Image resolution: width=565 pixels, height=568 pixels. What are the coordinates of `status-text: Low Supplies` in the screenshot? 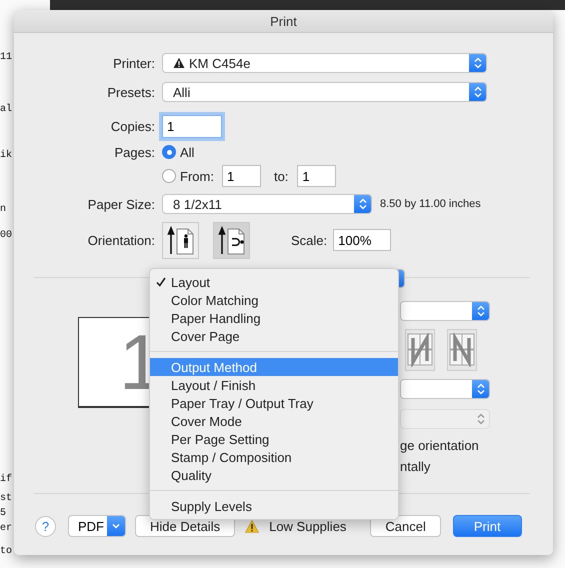 It's located at (307, 526).